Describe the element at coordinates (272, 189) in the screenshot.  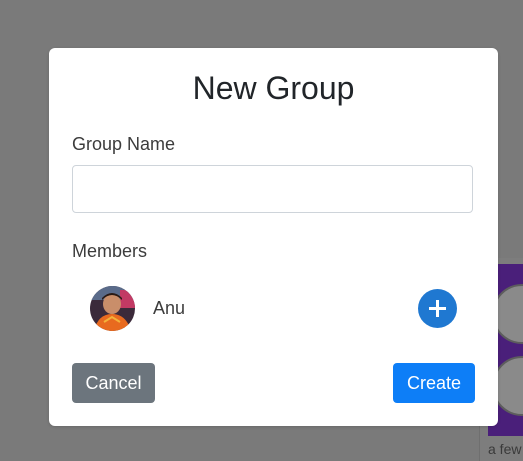
I see `group-name-input` at that location.